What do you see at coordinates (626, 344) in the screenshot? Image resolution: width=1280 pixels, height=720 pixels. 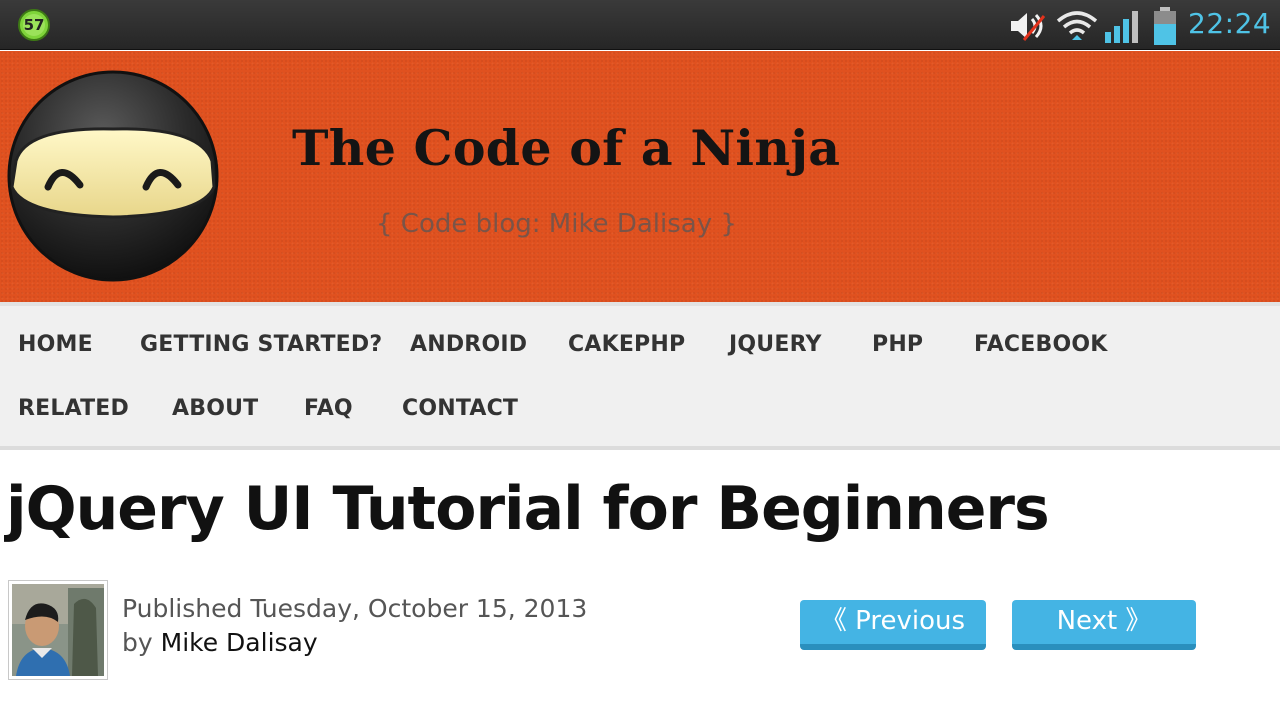 I see `nav-item-cakephp: CAKEPHP` at bounding box center [626, 344].